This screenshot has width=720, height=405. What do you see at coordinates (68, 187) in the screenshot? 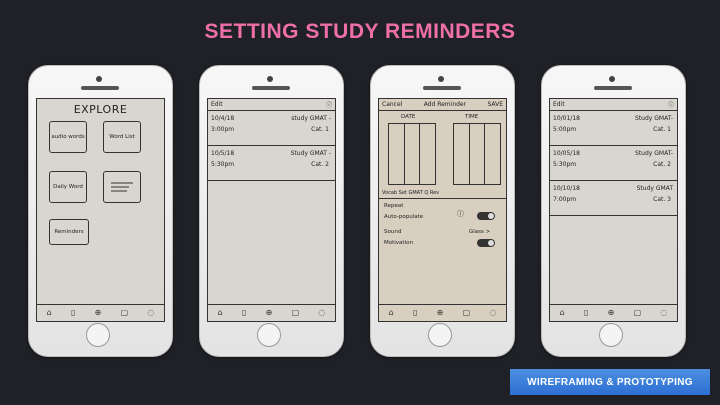
I see `daily-word-tile: Daily Word` at bounding box center [68, 187].